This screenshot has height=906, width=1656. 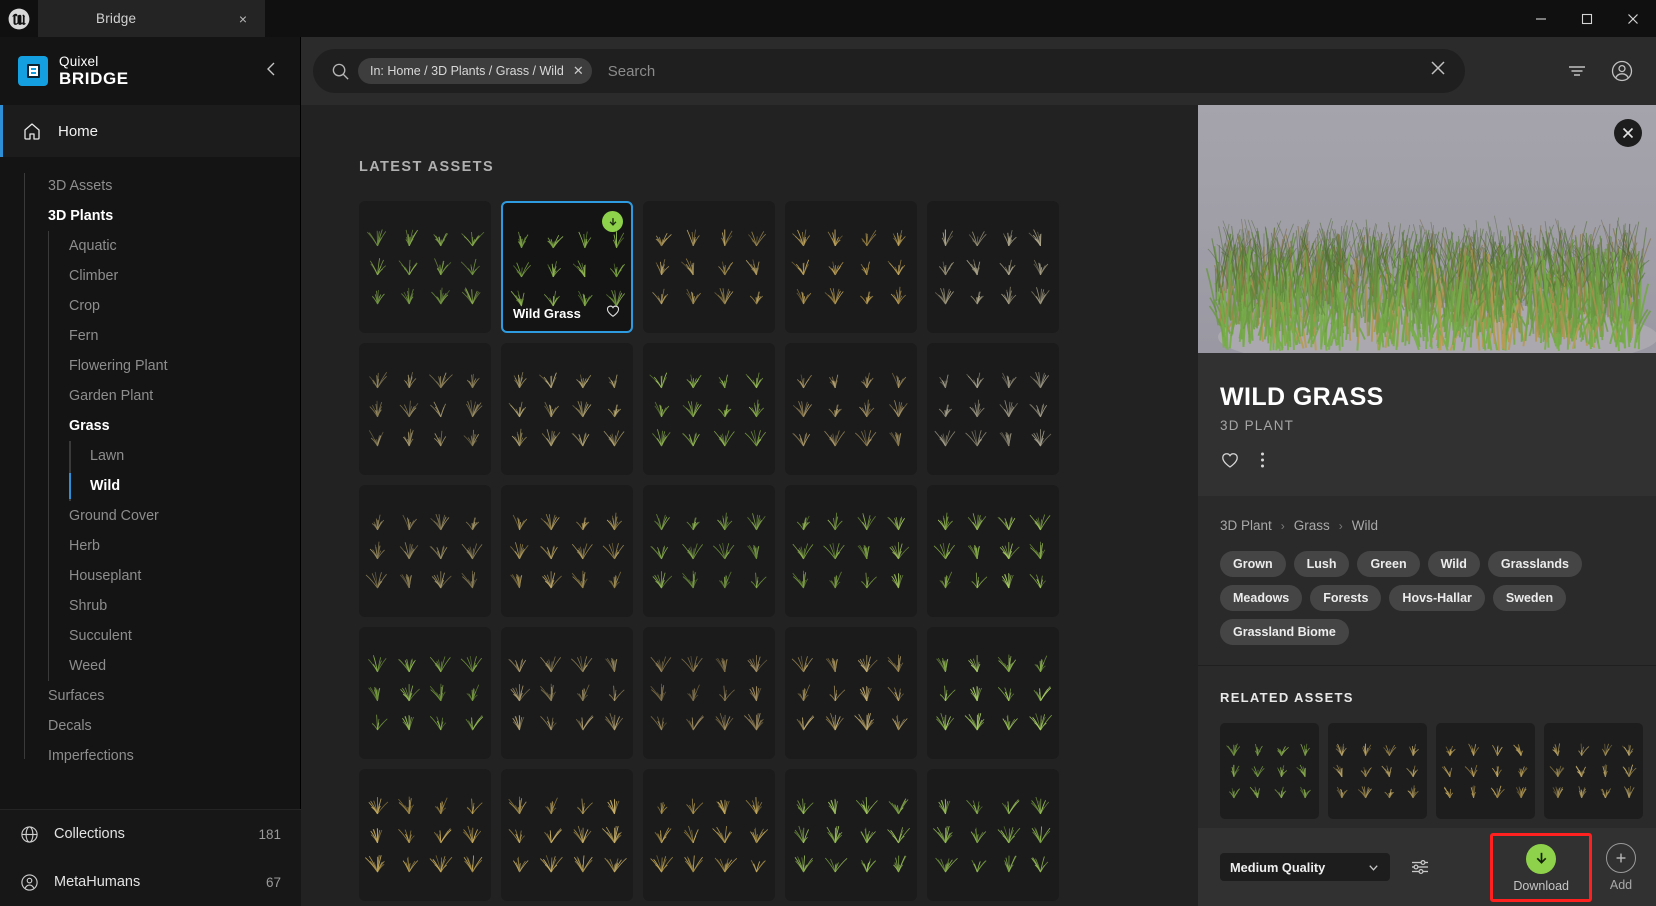 What do you see at coordinates (150, 546) in the screenshot?
I see `sidebar-item-herb: Herb` at bounding box center [150, 546].